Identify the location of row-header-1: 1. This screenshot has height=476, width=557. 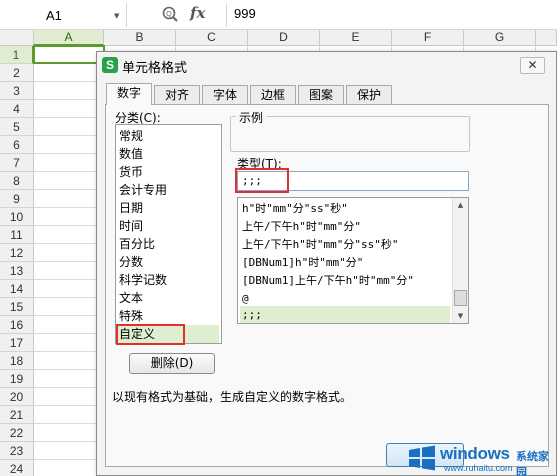
(17, 55).